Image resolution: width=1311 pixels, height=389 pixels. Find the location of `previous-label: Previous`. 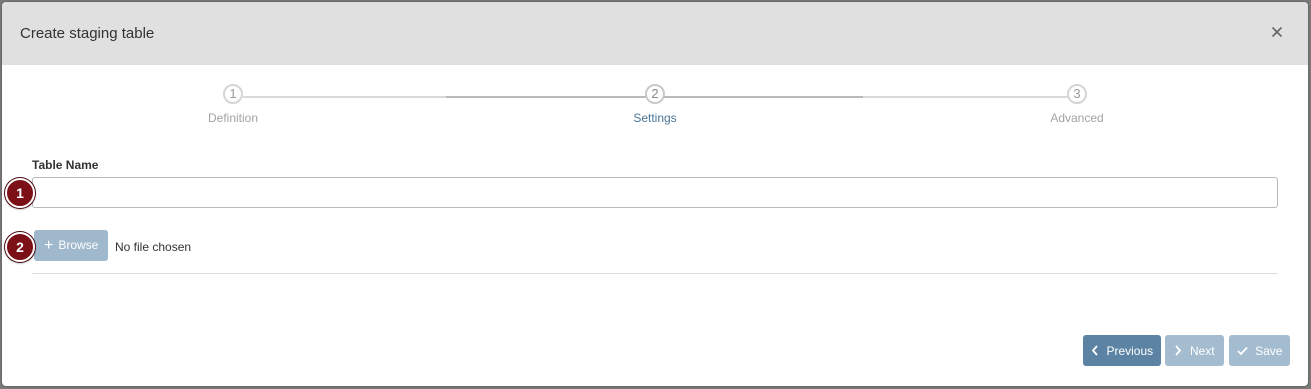

previous-label: Previous is located at coordinates (1130, 351).